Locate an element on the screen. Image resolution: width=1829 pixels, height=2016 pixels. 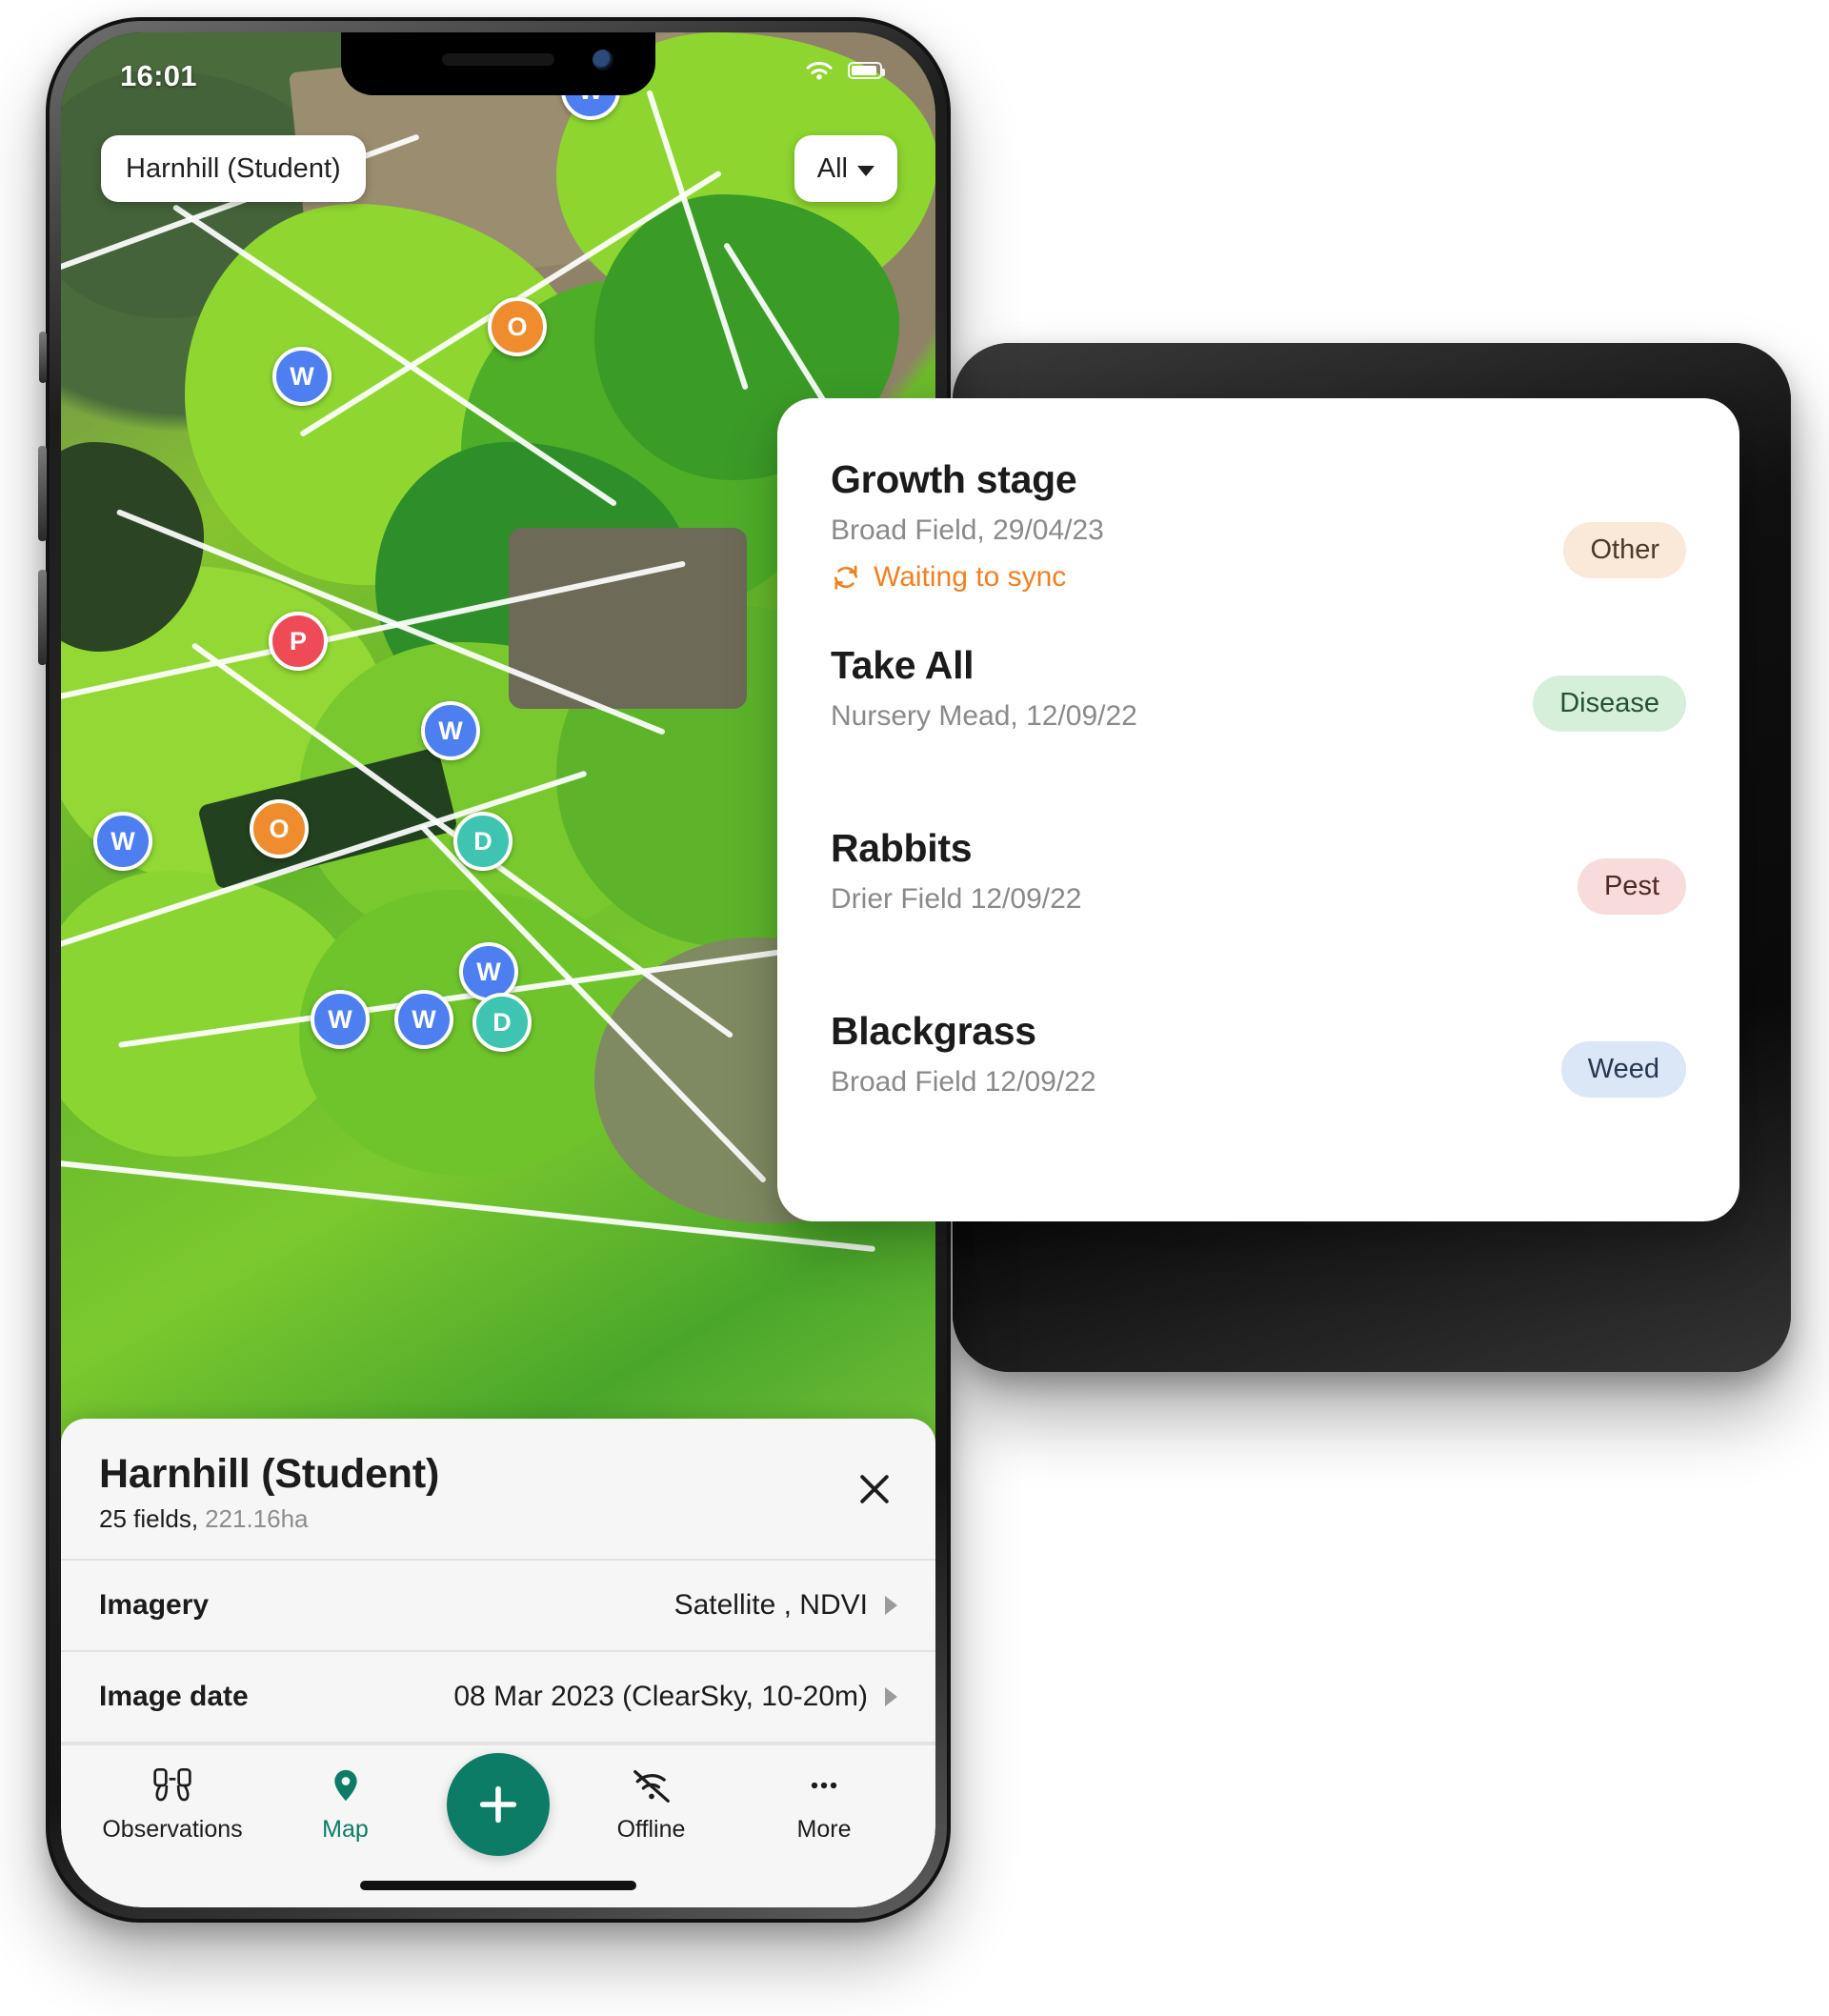
map-pin-p: P is located at coordinates (299, 641).